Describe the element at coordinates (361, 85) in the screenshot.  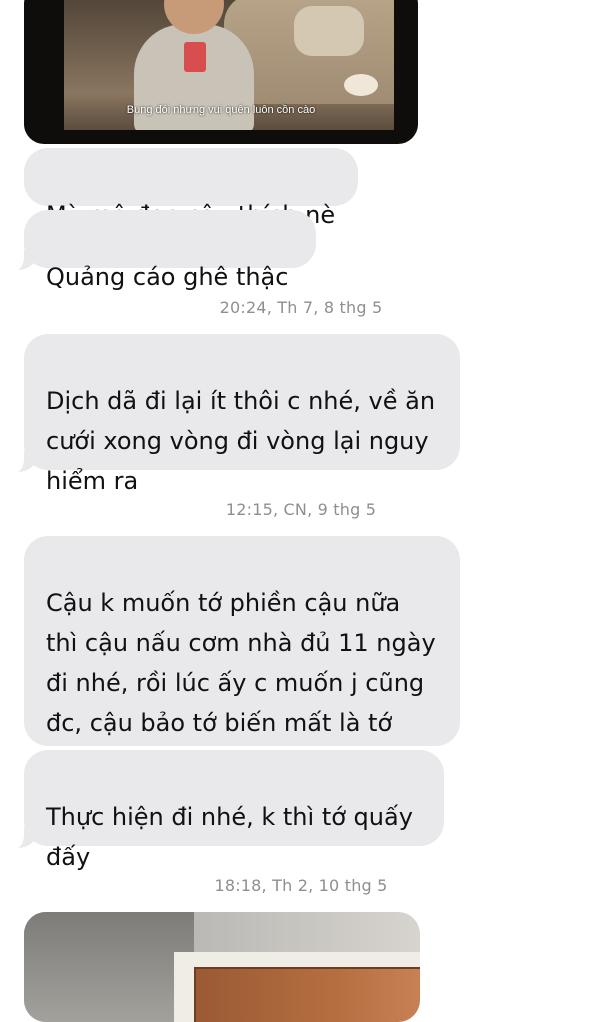
I see `video-scene-lamp` at that location.